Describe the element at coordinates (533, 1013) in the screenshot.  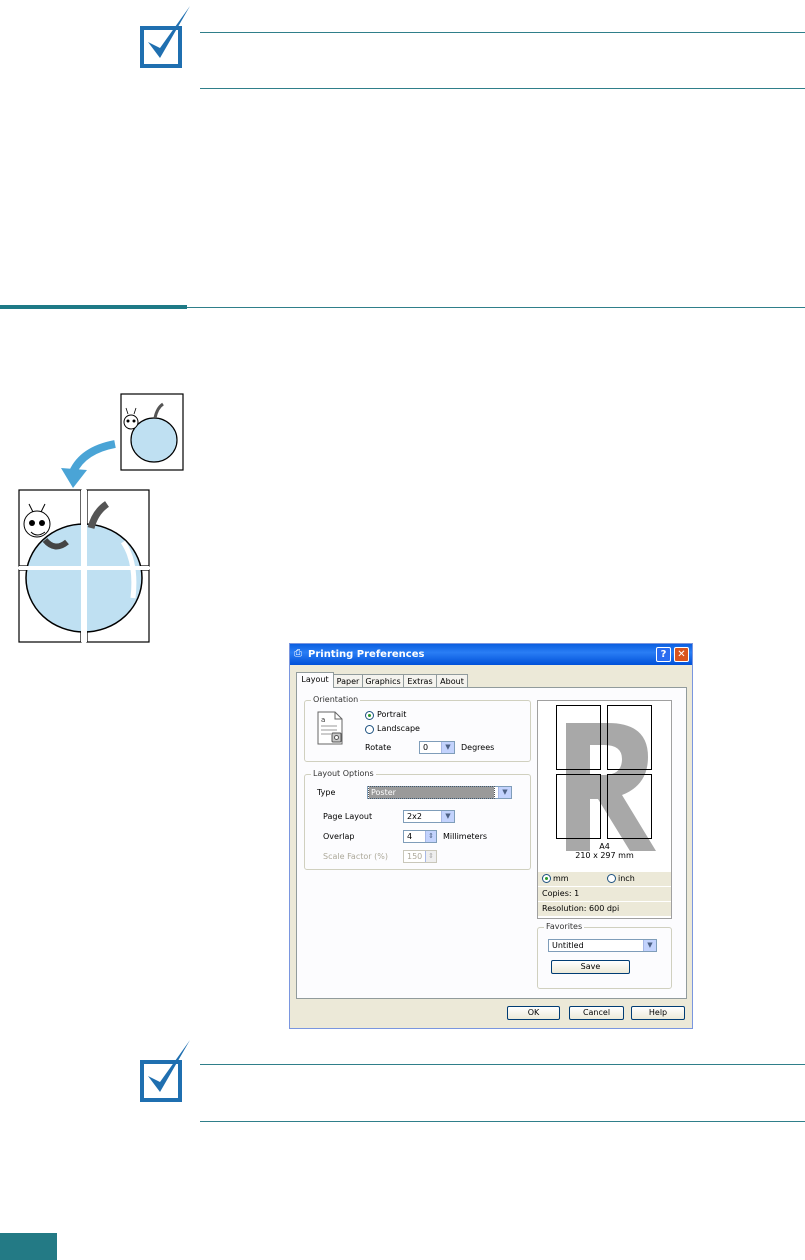
I see `ok-button: OK` at that location.